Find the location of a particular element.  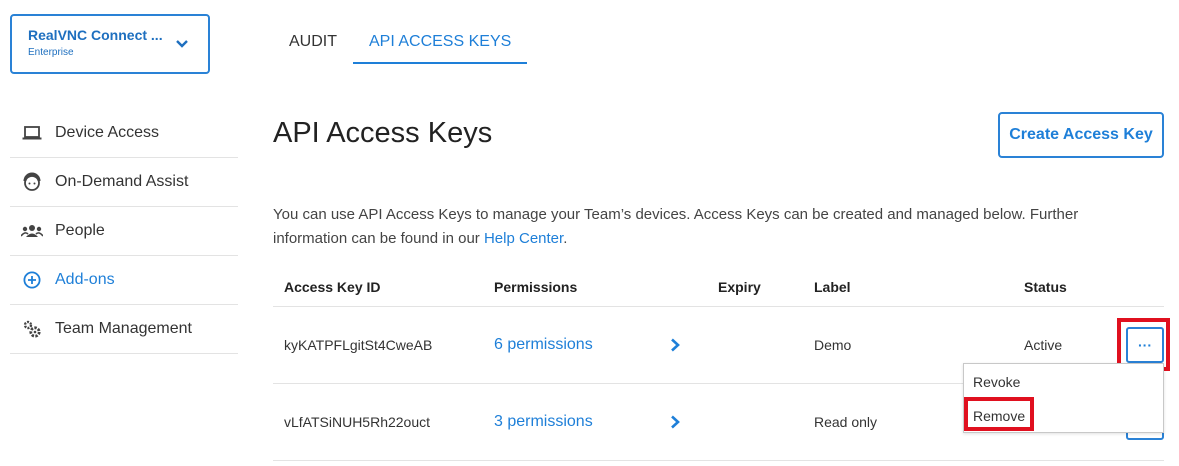

team-plan: Enterprise is located at coordinates (51, 52).